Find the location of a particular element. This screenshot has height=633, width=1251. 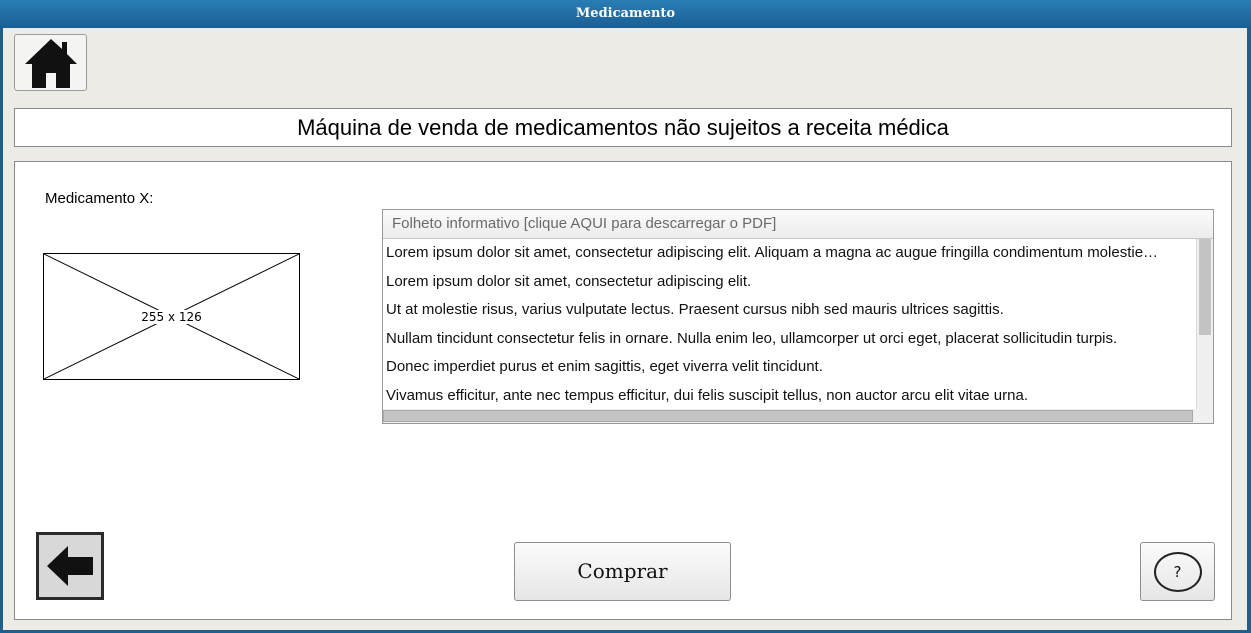

buy-button: Comprar is located at coordinates (622, 571).